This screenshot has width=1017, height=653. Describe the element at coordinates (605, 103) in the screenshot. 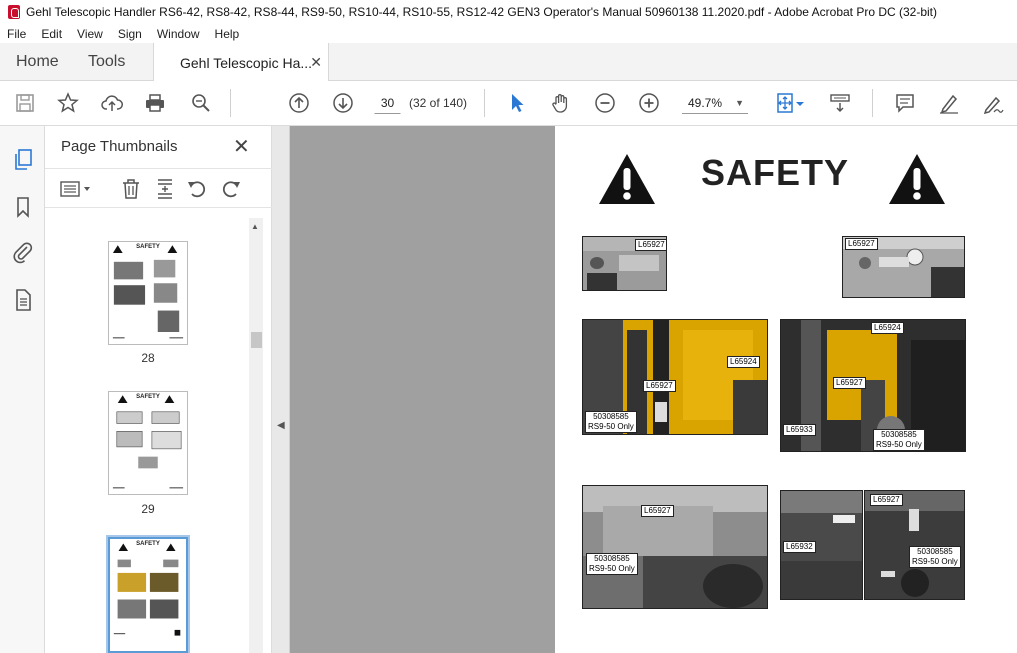

I see `zoom-out-icon` at that location.